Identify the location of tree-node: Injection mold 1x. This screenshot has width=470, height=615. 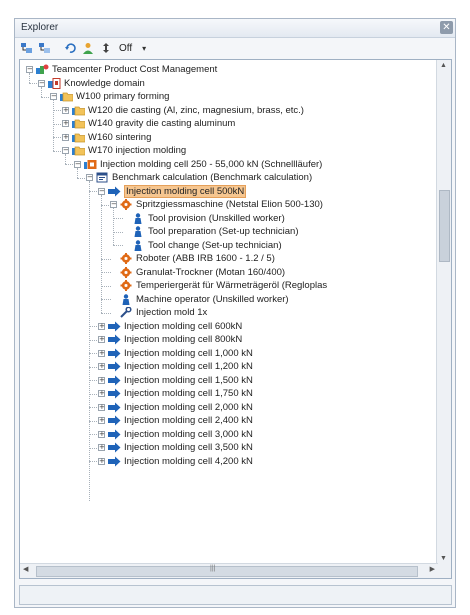
(158, 312).